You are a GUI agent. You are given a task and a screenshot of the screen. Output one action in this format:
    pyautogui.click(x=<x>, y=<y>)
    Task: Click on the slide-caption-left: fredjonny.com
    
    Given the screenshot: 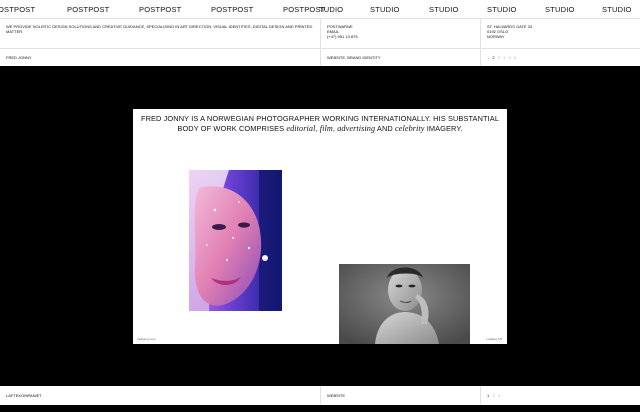 What is the action you would take?
    pyautogui.click(x=146, y=339)
    